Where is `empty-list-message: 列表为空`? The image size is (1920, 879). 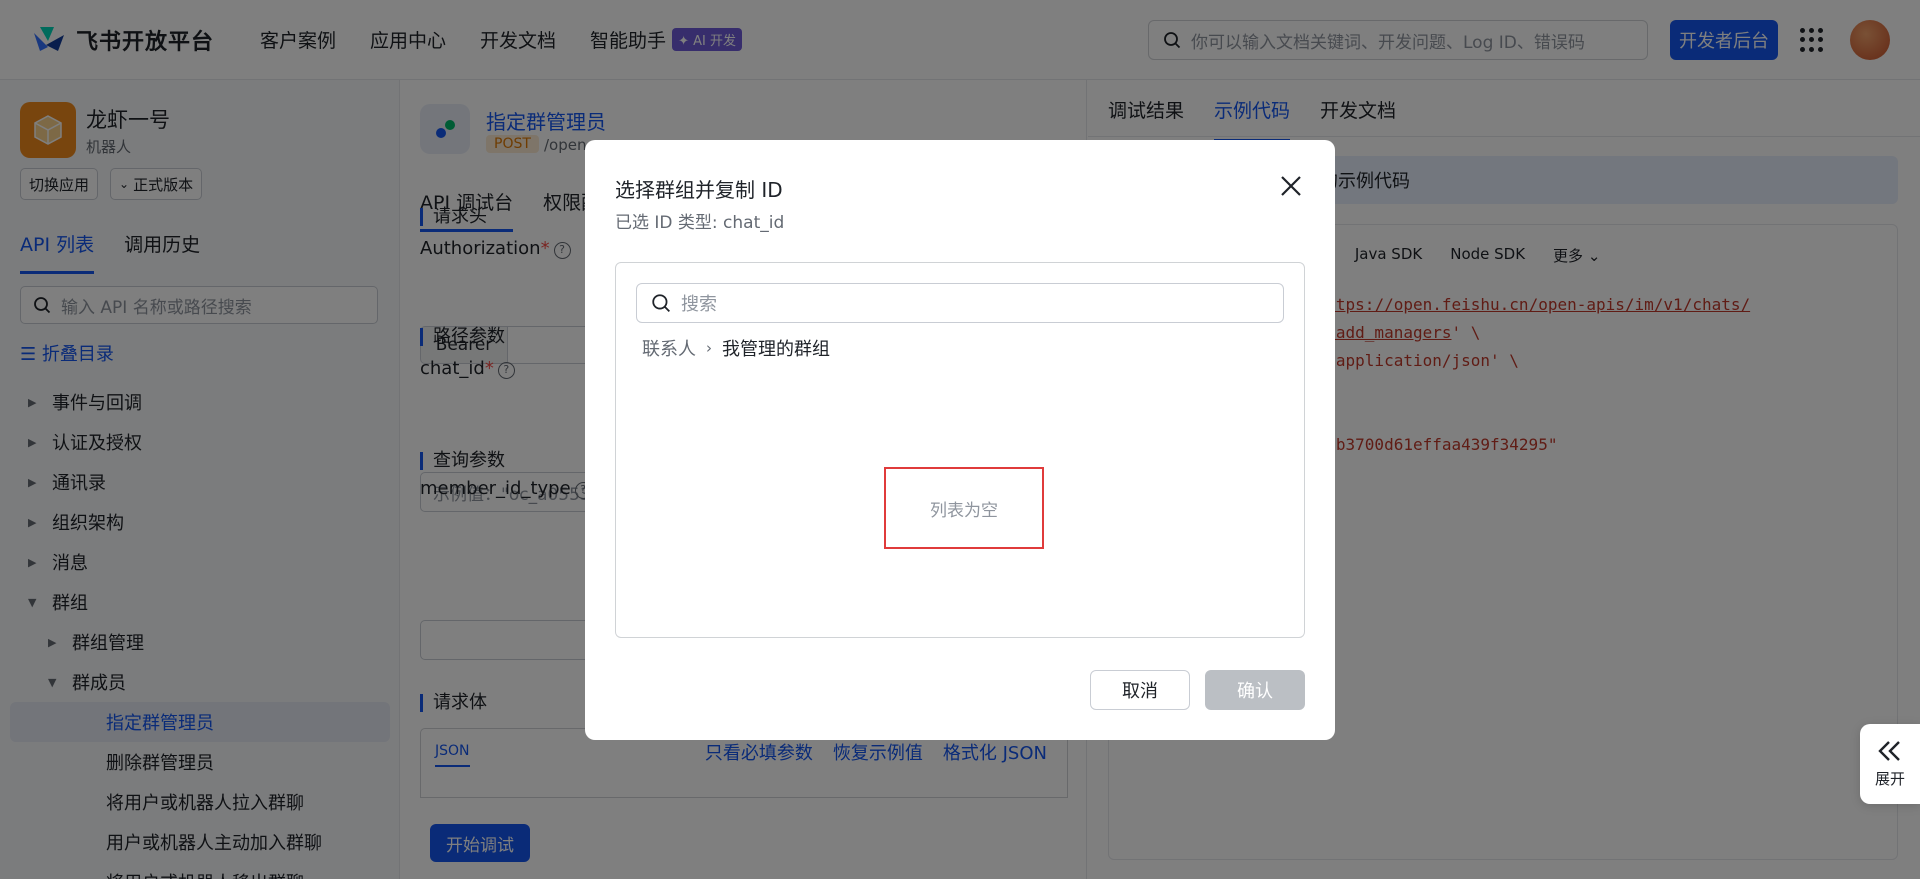 empty-list-message: 列表为空 is located at coordinates (964, 508).